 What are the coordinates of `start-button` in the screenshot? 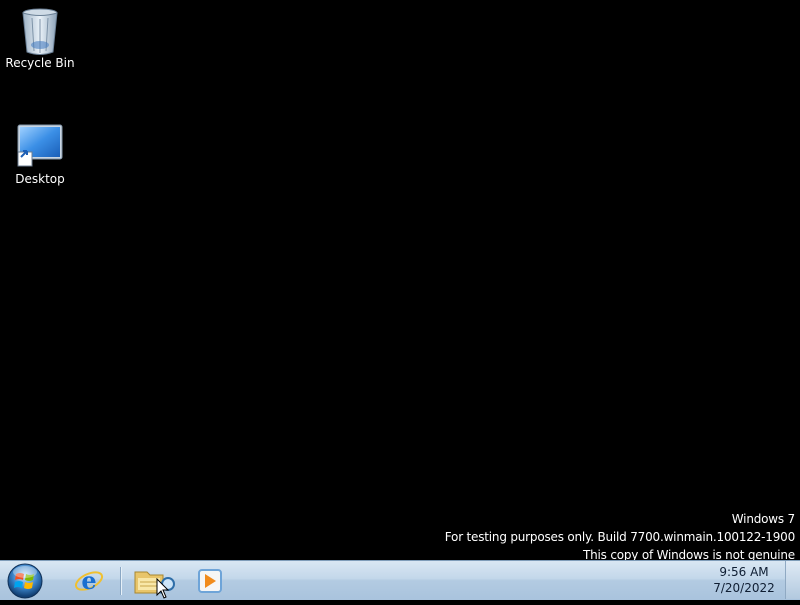 It's located at (25, 581).